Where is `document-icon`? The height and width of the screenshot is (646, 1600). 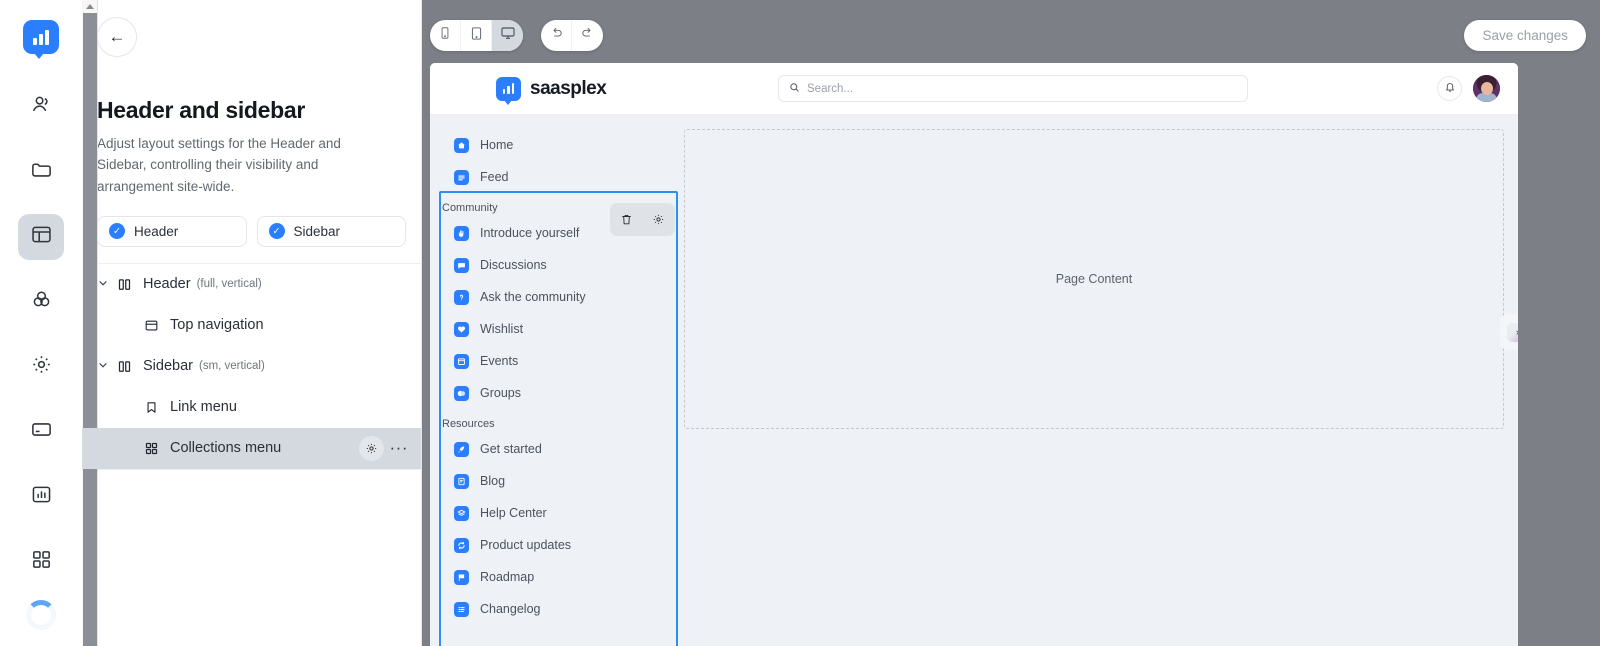 document-icon is located at coordinates (461, 481).